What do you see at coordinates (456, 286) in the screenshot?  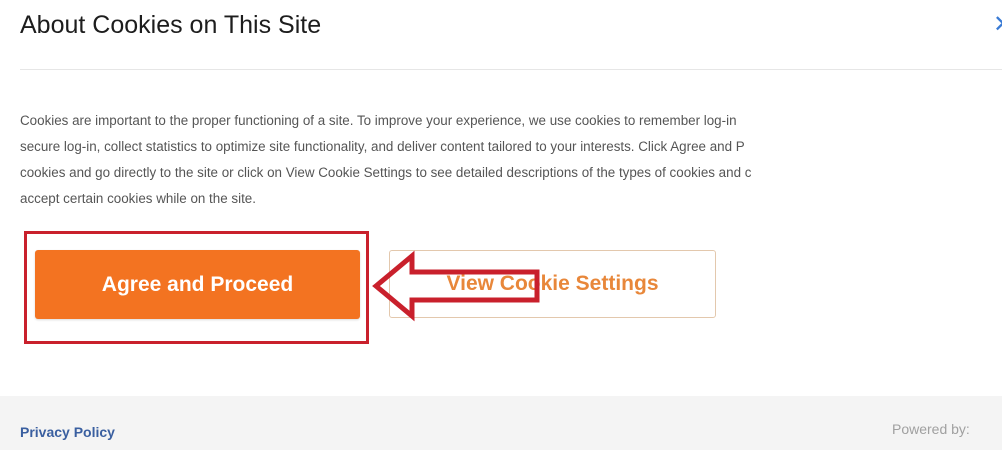 I see `left-arrow-icon` at bounding box center [456, 286].